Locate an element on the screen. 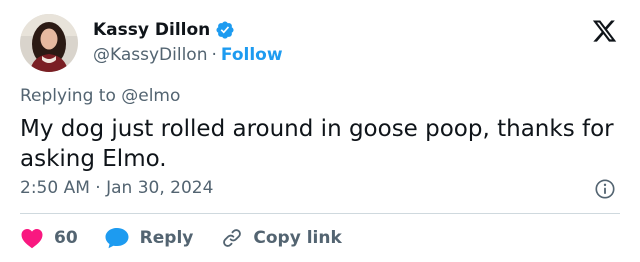  like-count: 60 is located at coordinates (66, 238).